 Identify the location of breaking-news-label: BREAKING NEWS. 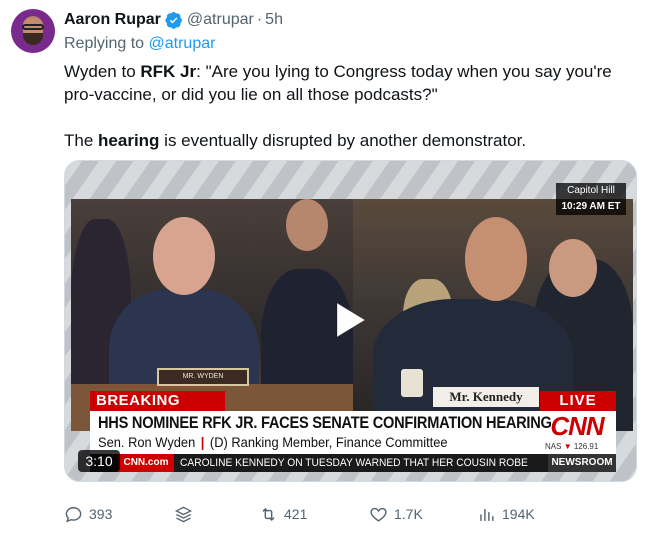
(157, 410).